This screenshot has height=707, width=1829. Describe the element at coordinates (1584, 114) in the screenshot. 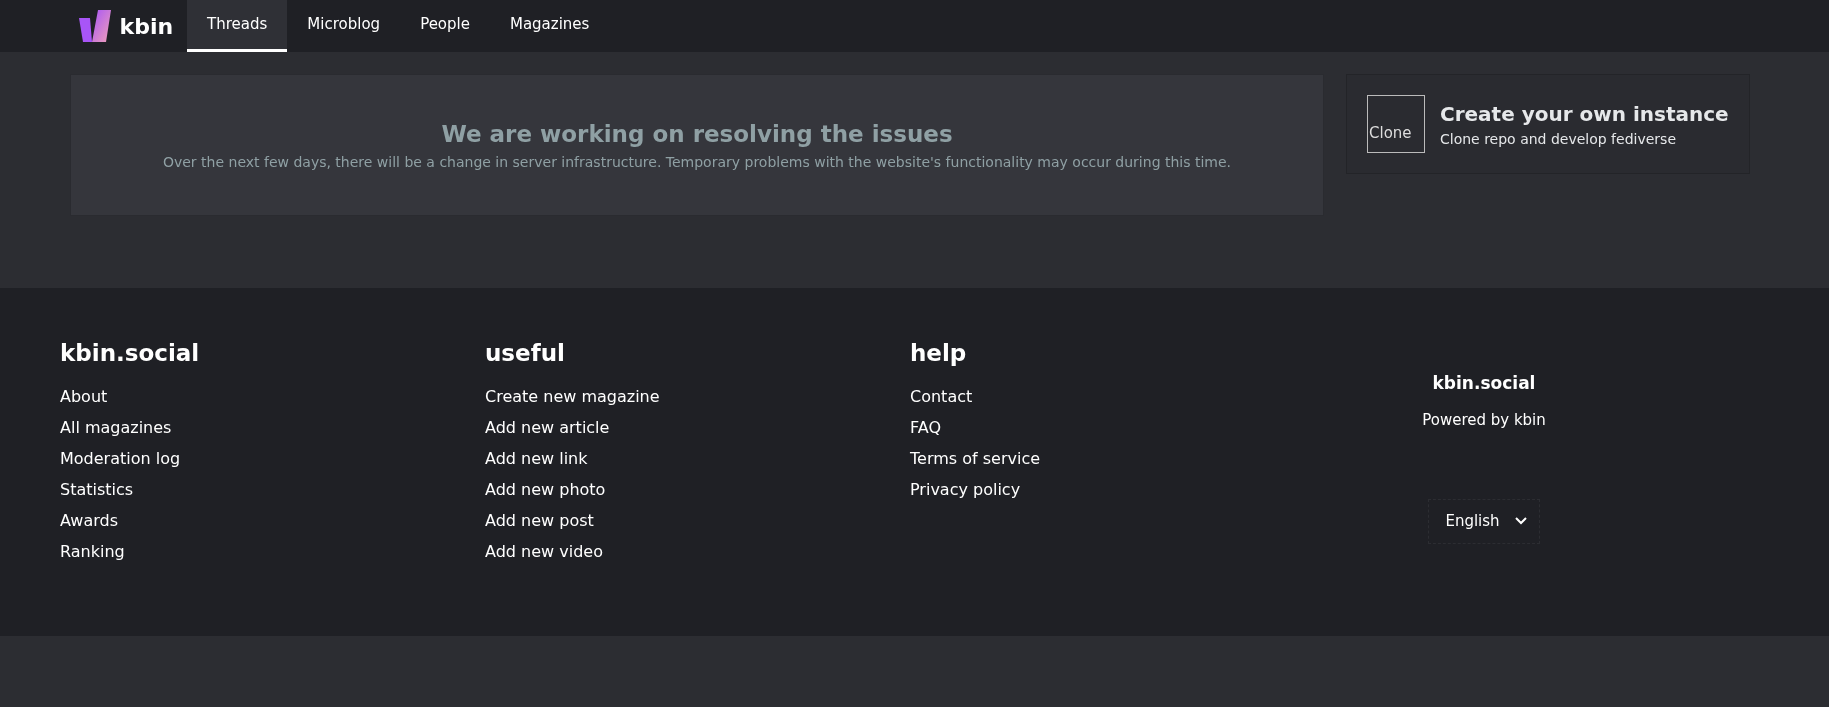

I see `promo-title: Create your own instance` at that location.